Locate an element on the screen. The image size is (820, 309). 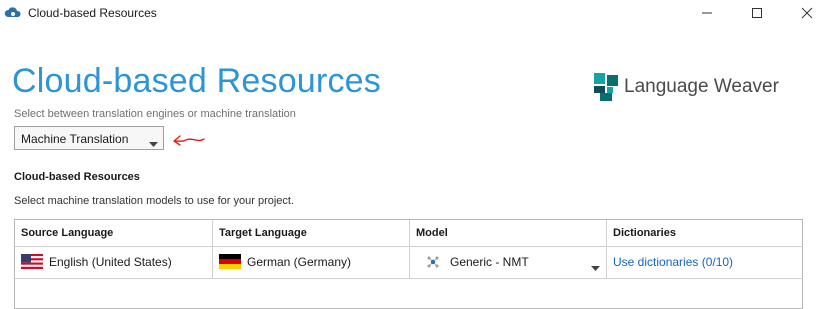
column-header-label: Dictionaries is located at coordinates (644, 233).